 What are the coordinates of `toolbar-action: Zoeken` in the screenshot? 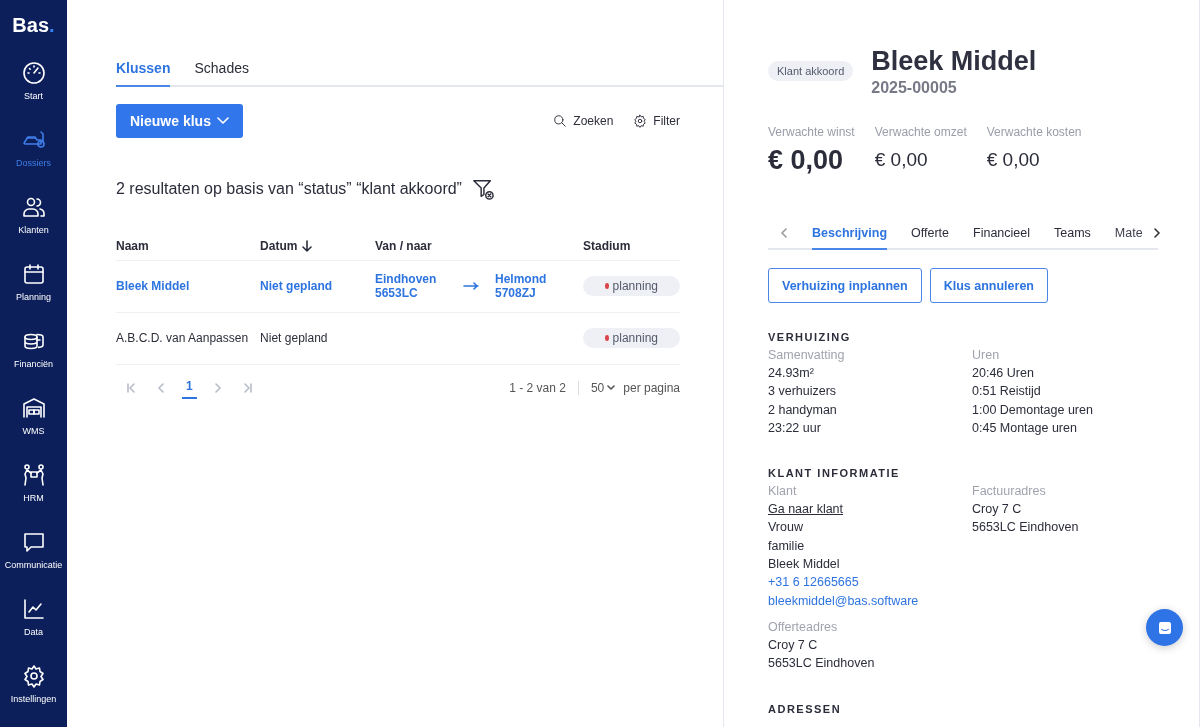 It's located at (583, 121).